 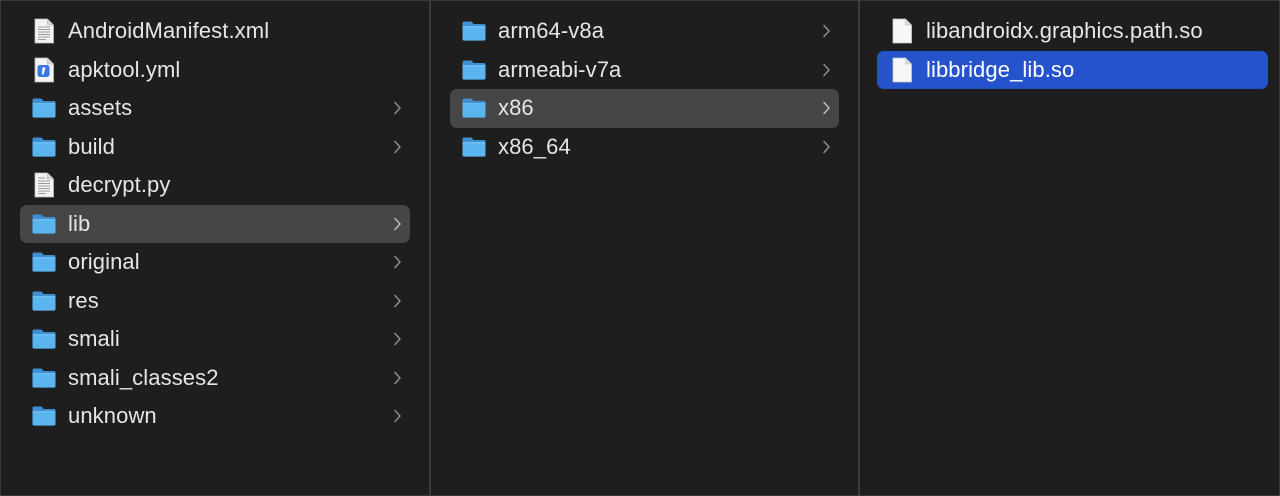 What do you see at coordinates (169, 31) in the screenshot?
I see `item-label: AndroidManifest.xml` at bounding box center [169, 31].